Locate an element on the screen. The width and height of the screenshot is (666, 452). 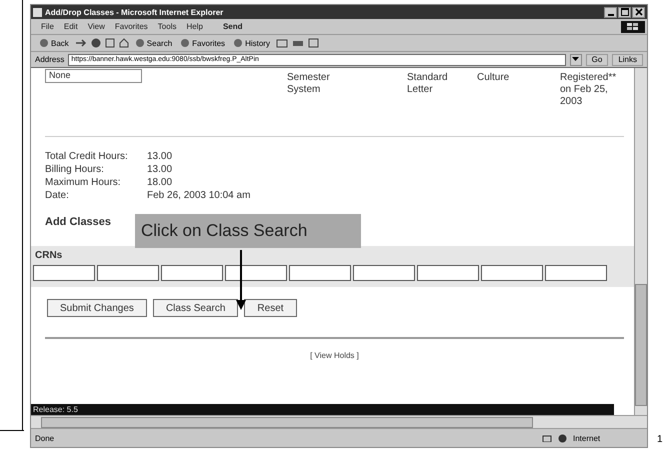
menu-item: View is located at coordinates (96, 26).